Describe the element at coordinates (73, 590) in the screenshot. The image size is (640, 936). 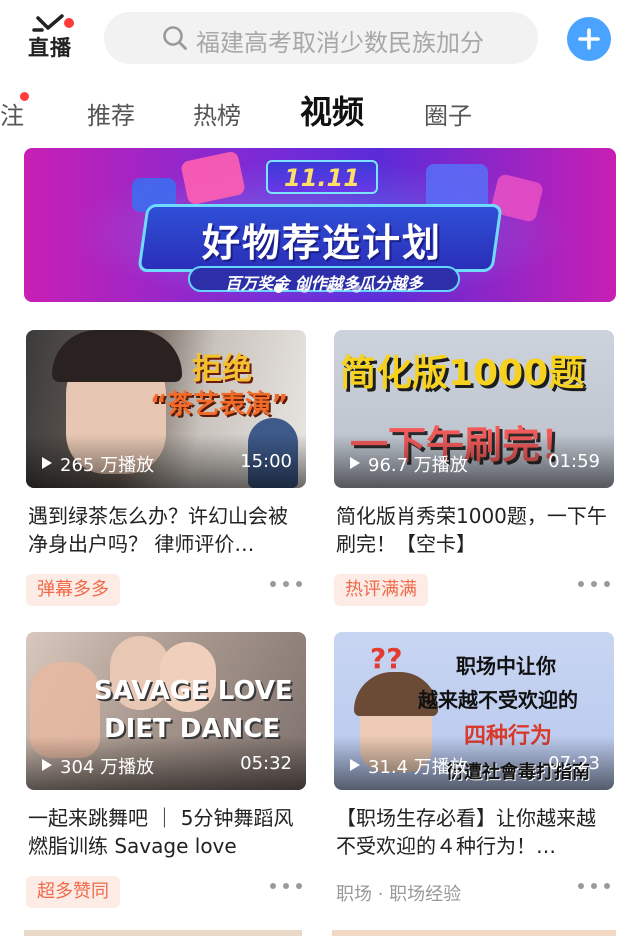
I see `video-tag: 弹幕多多` at that location.